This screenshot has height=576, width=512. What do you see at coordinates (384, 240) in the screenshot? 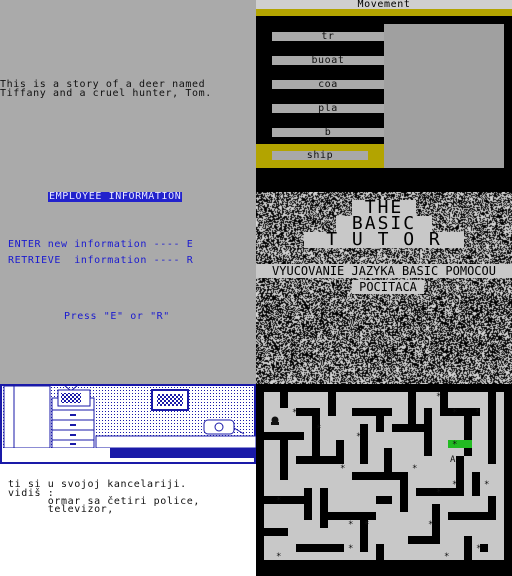
I see `title-tutor: T U T O R` at bounding box center [384, 240].